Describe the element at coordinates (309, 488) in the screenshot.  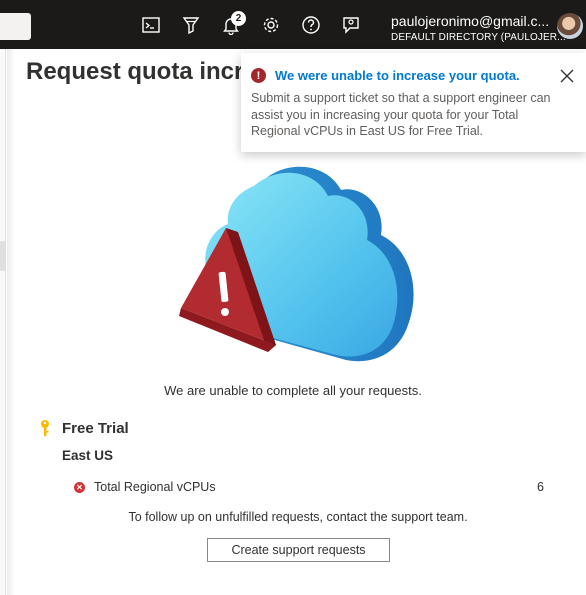
I see `quota-row: ✕ Total Regional vCPUs 6` at that location.